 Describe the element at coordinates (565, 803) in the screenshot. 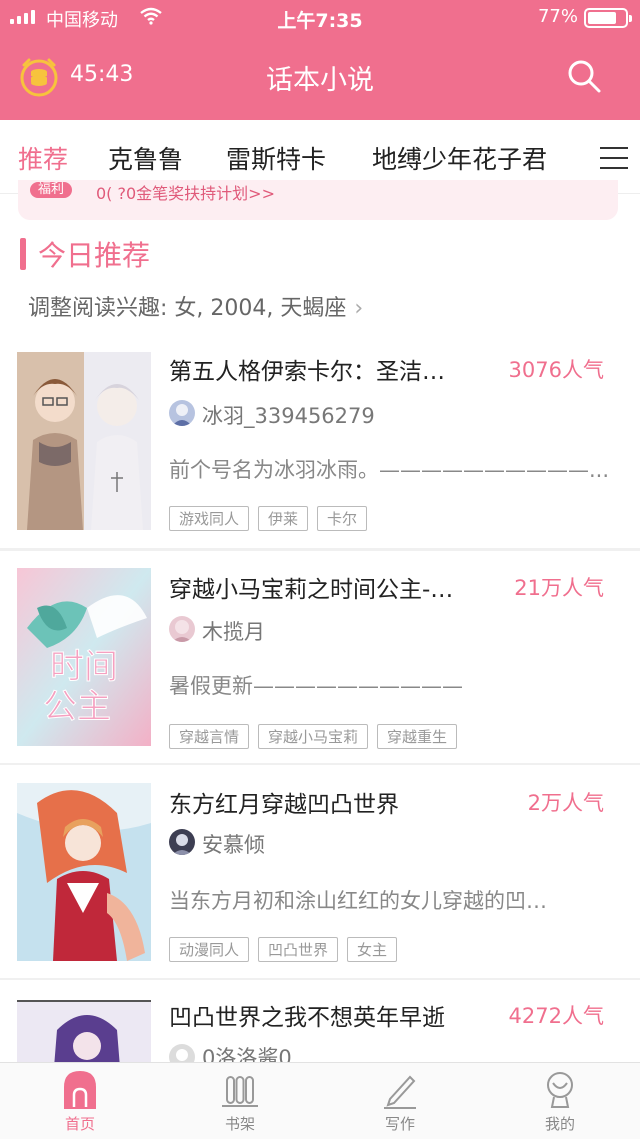

I see `popularity-count: 2万人气` at that location.